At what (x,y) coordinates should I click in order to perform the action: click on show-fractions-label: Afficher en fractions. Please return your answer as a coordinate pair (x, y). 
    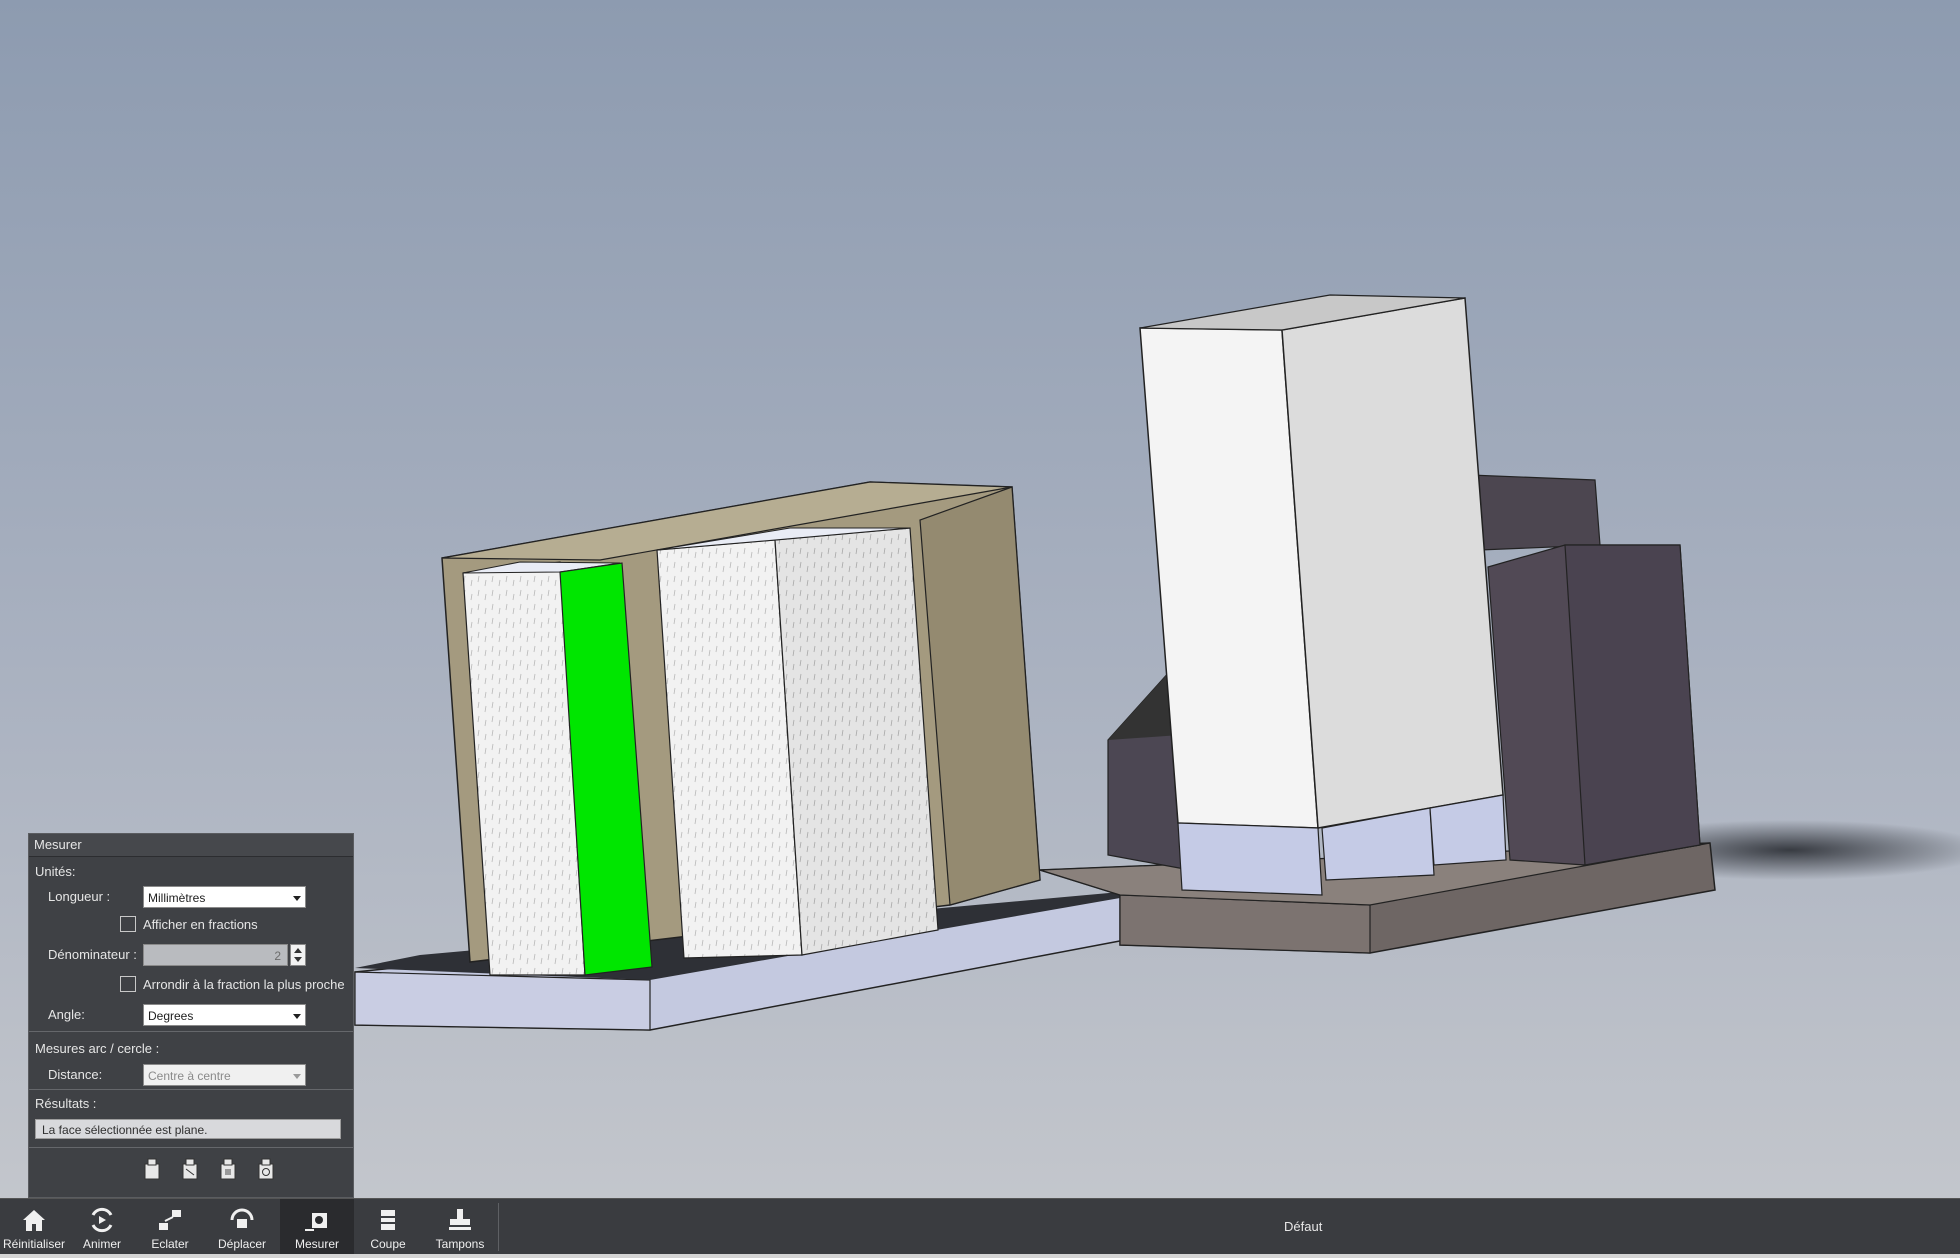
    Looking at the image, I should click on (200, 924).